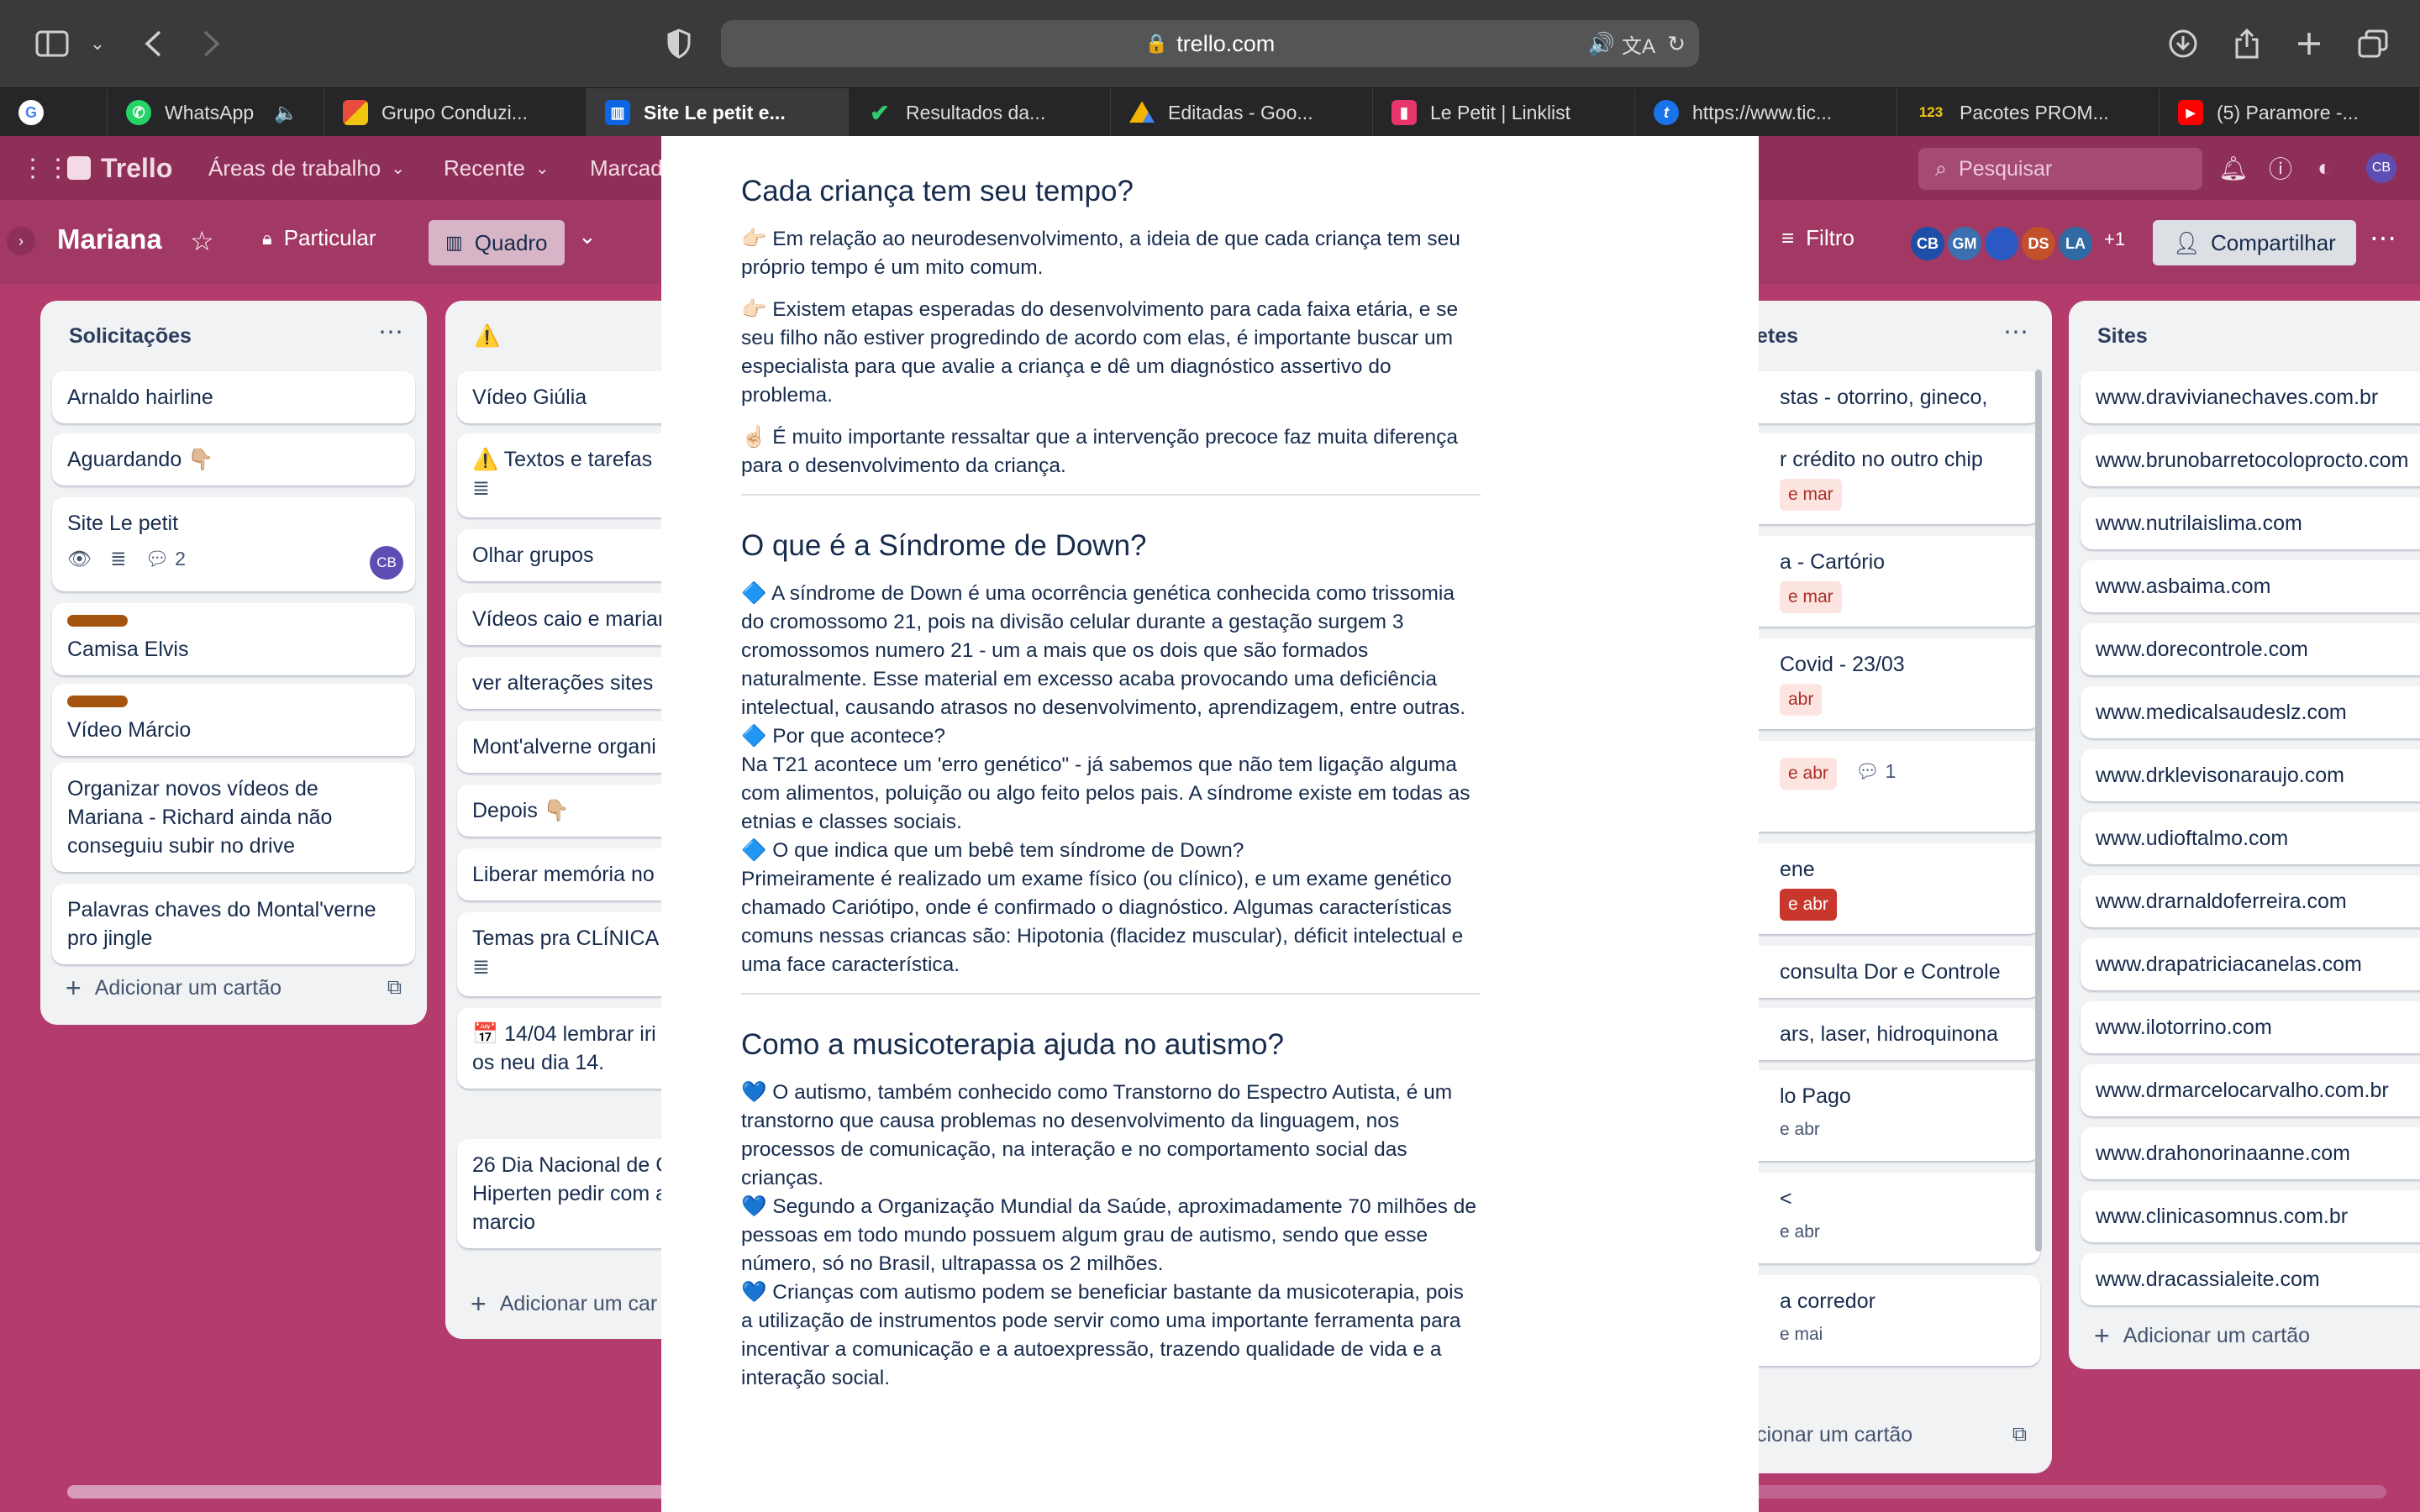 The height and width of the screenshot is (1512, 2420). What do you see at coordinates (2060, 169) in the screenshot?
I see `search-input: ⌕ Pesquisar` at bounding box center [2060, 169].